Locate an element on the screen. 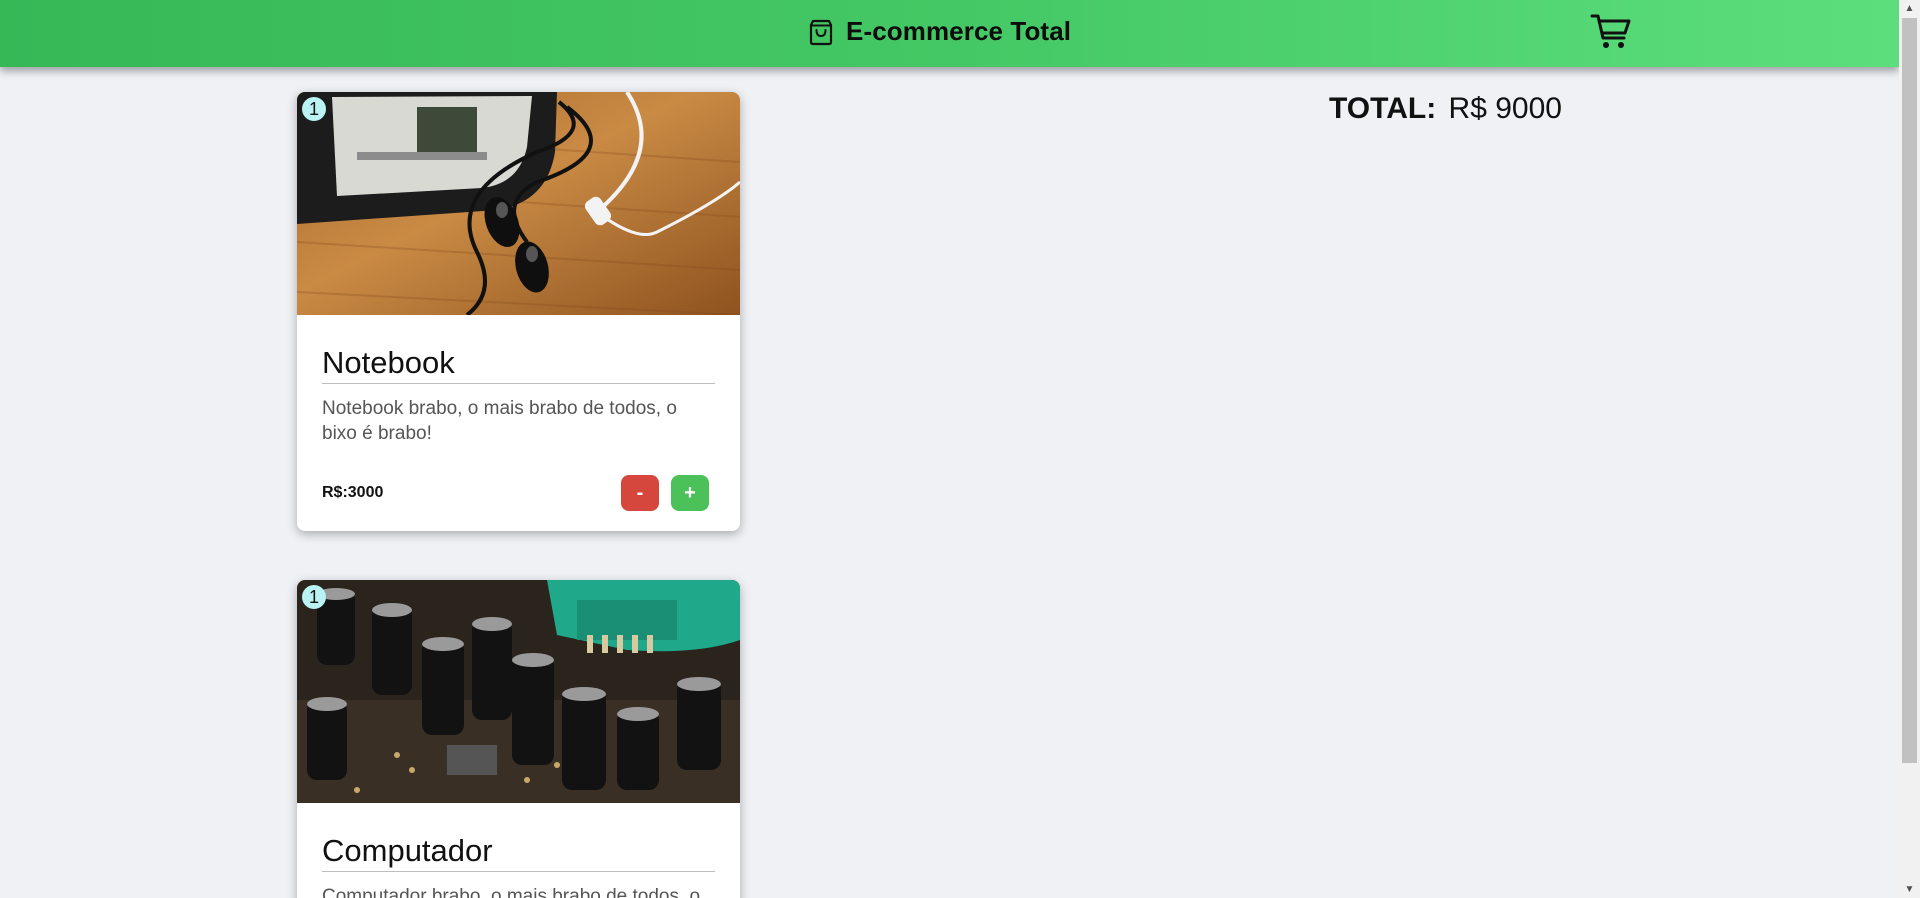  brand: E-commerce Total is located at coordinates (938, 31).